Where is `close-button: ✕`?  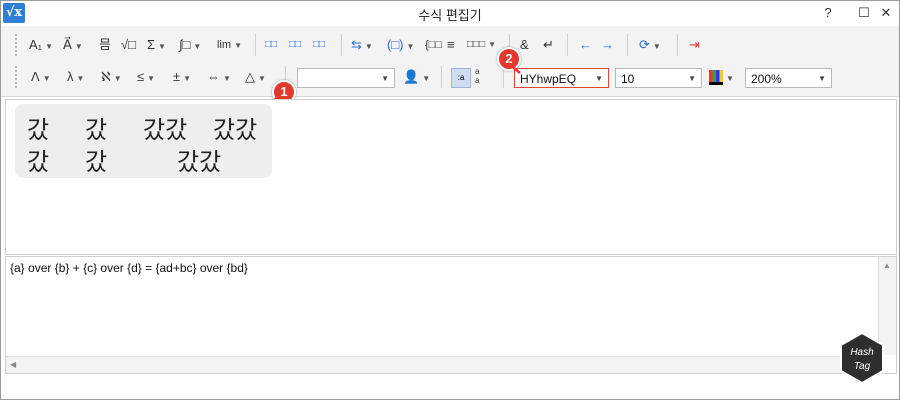 close-button: ✕ is located at coordinates (886, 13).